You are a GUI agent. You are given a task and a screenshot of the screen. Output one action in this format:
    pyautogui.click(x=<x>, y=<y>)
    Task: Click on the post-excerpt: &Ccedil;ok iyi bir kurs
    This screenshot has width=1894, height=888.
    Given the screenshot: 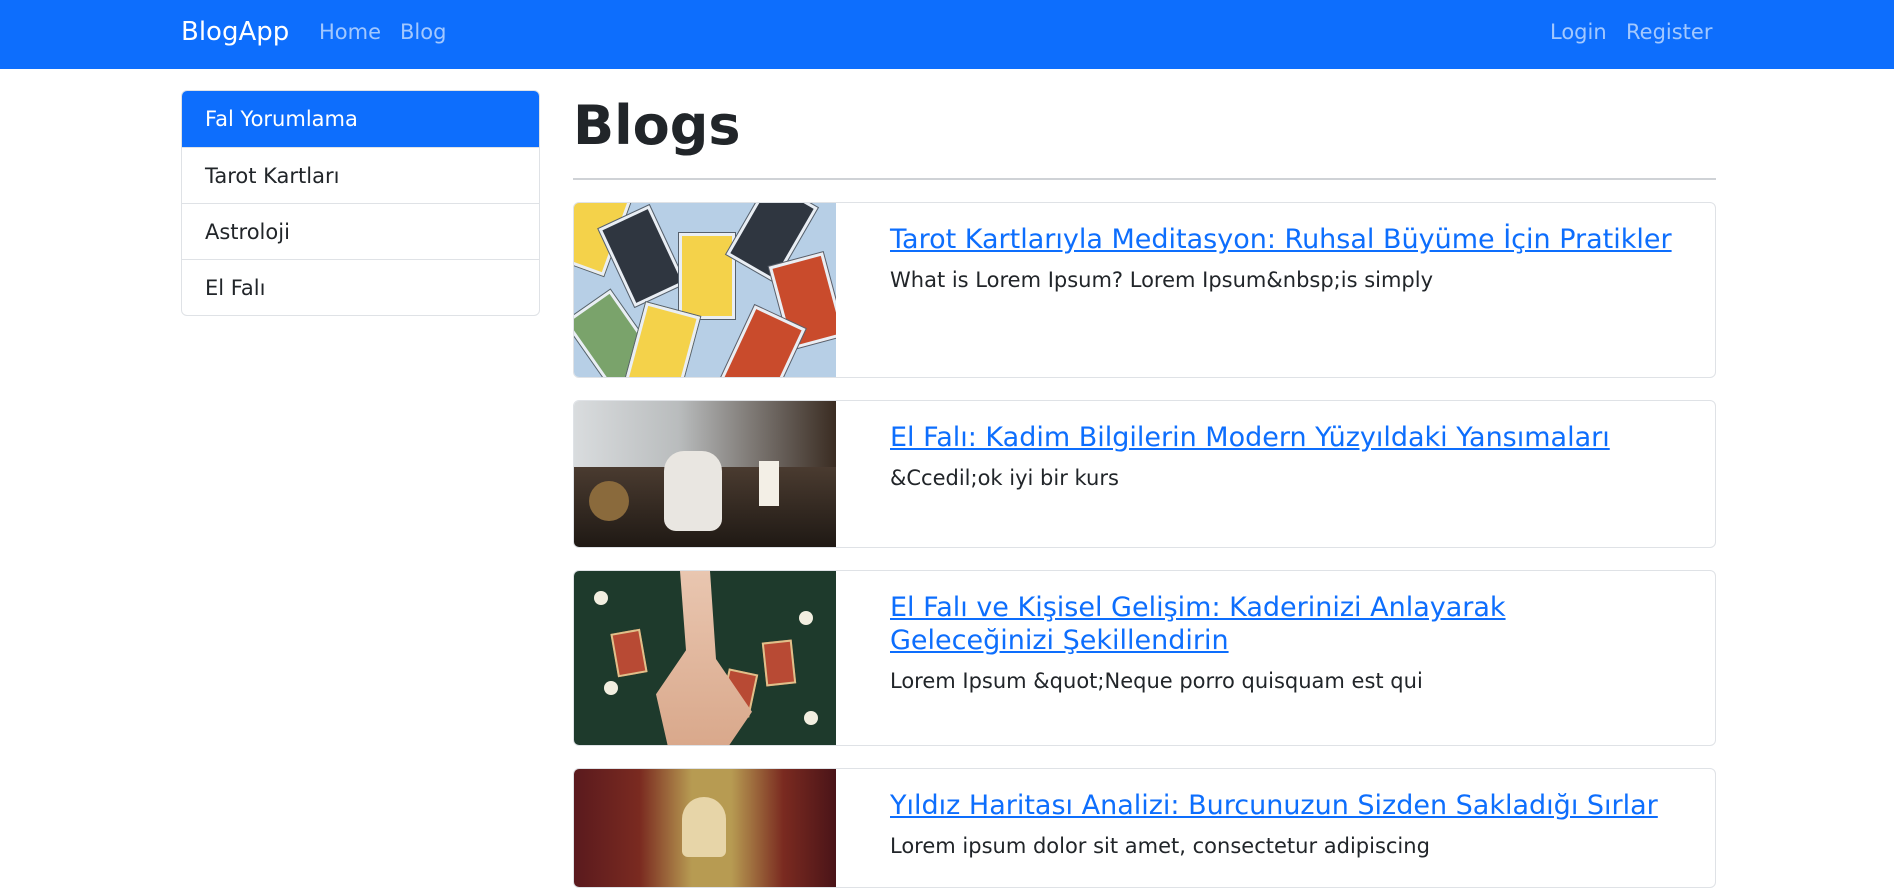 What is the action you would take?
    pyautogui.click(x=1004, y=478)
    